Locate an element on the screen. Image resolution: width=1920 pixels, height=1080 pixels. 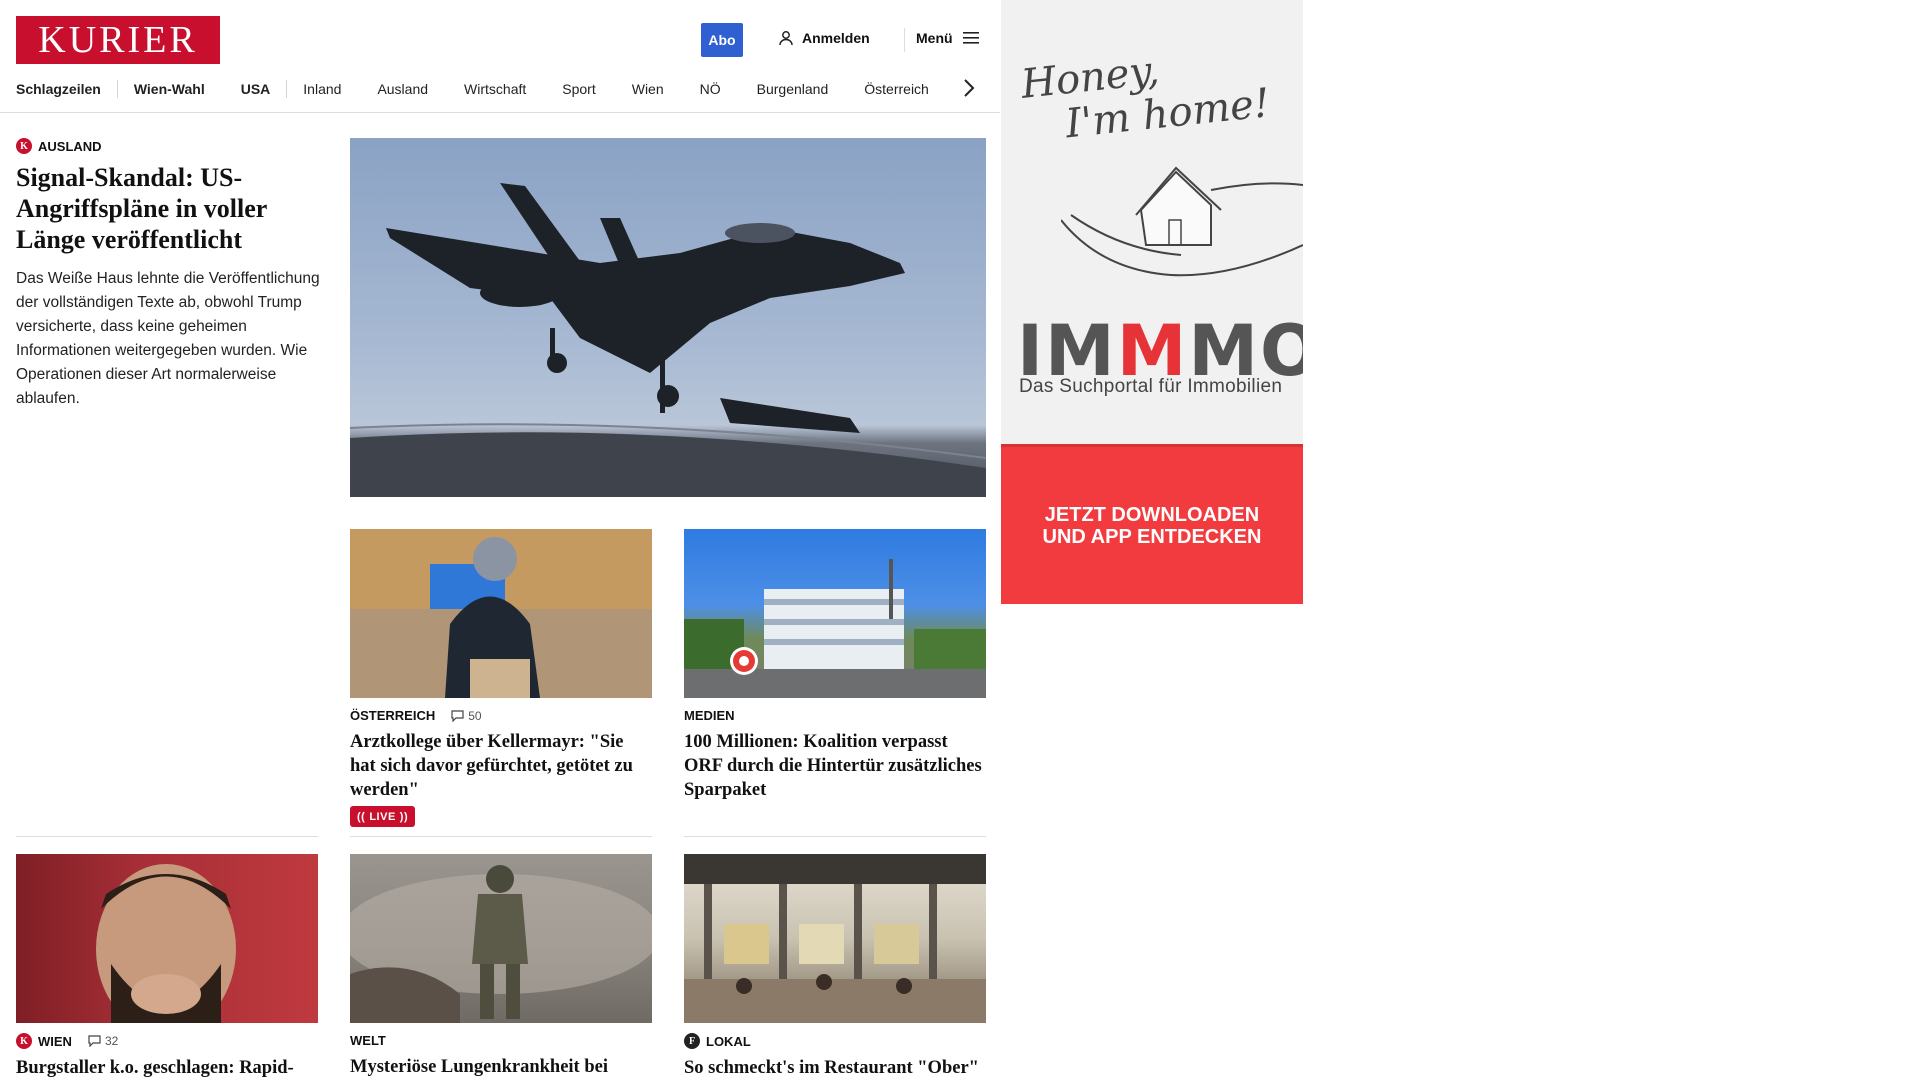
nav-next-button is located at coordinates (969, 91).